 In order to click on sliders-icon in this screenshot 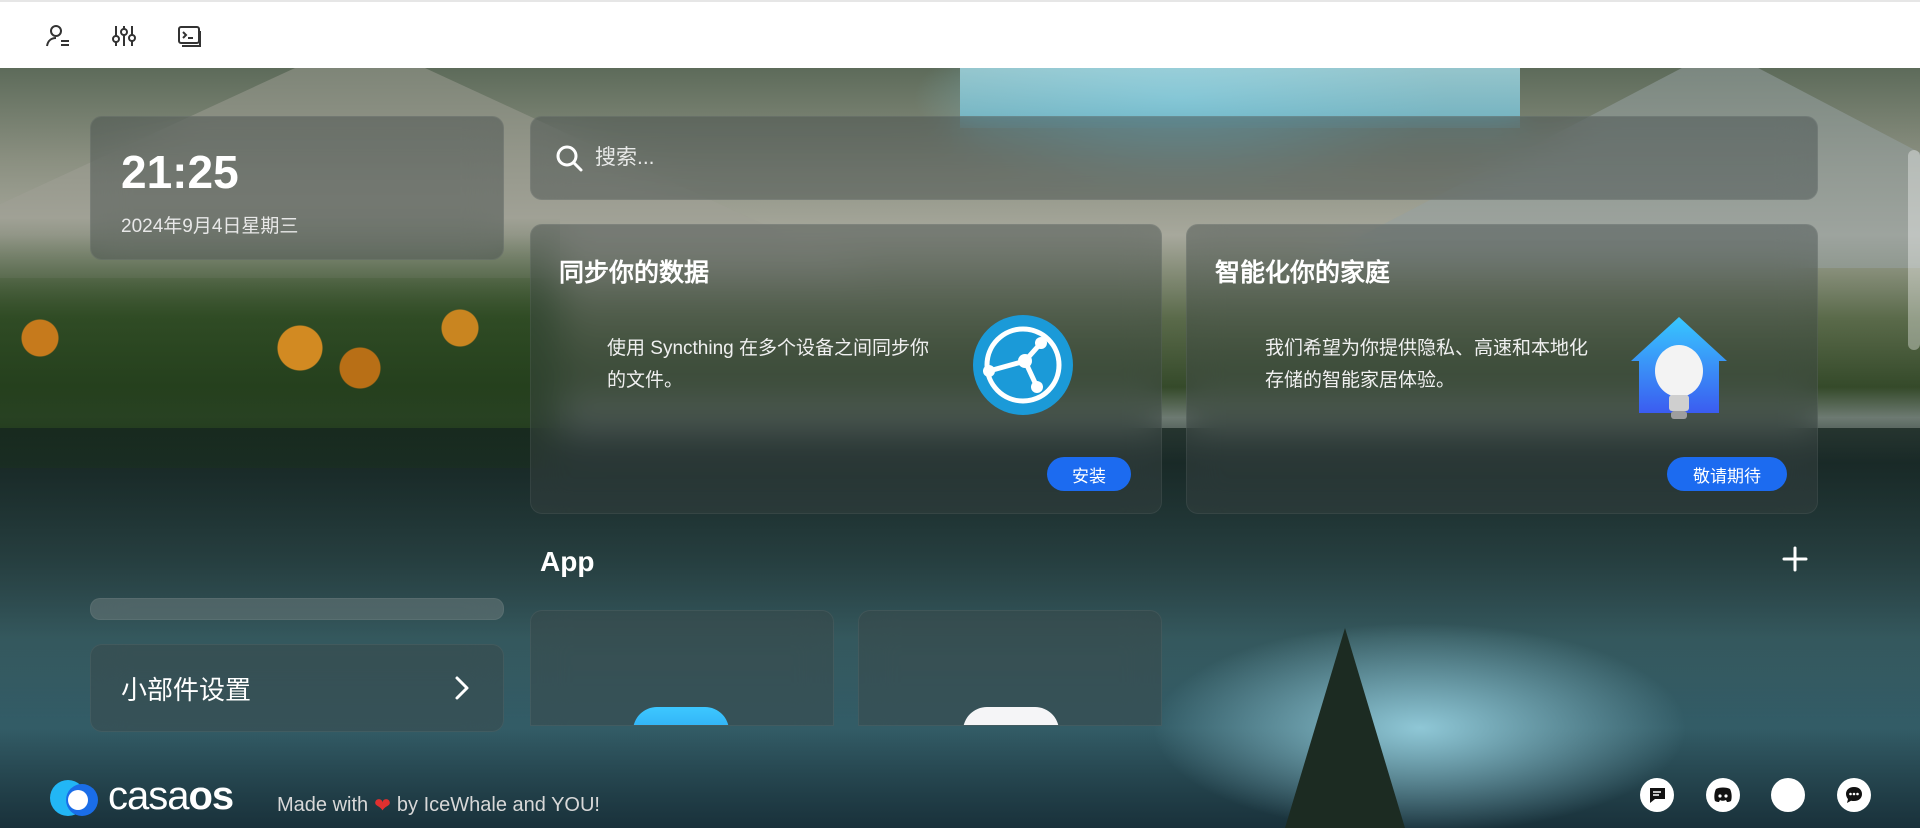, I will do `click(124, 36)`.